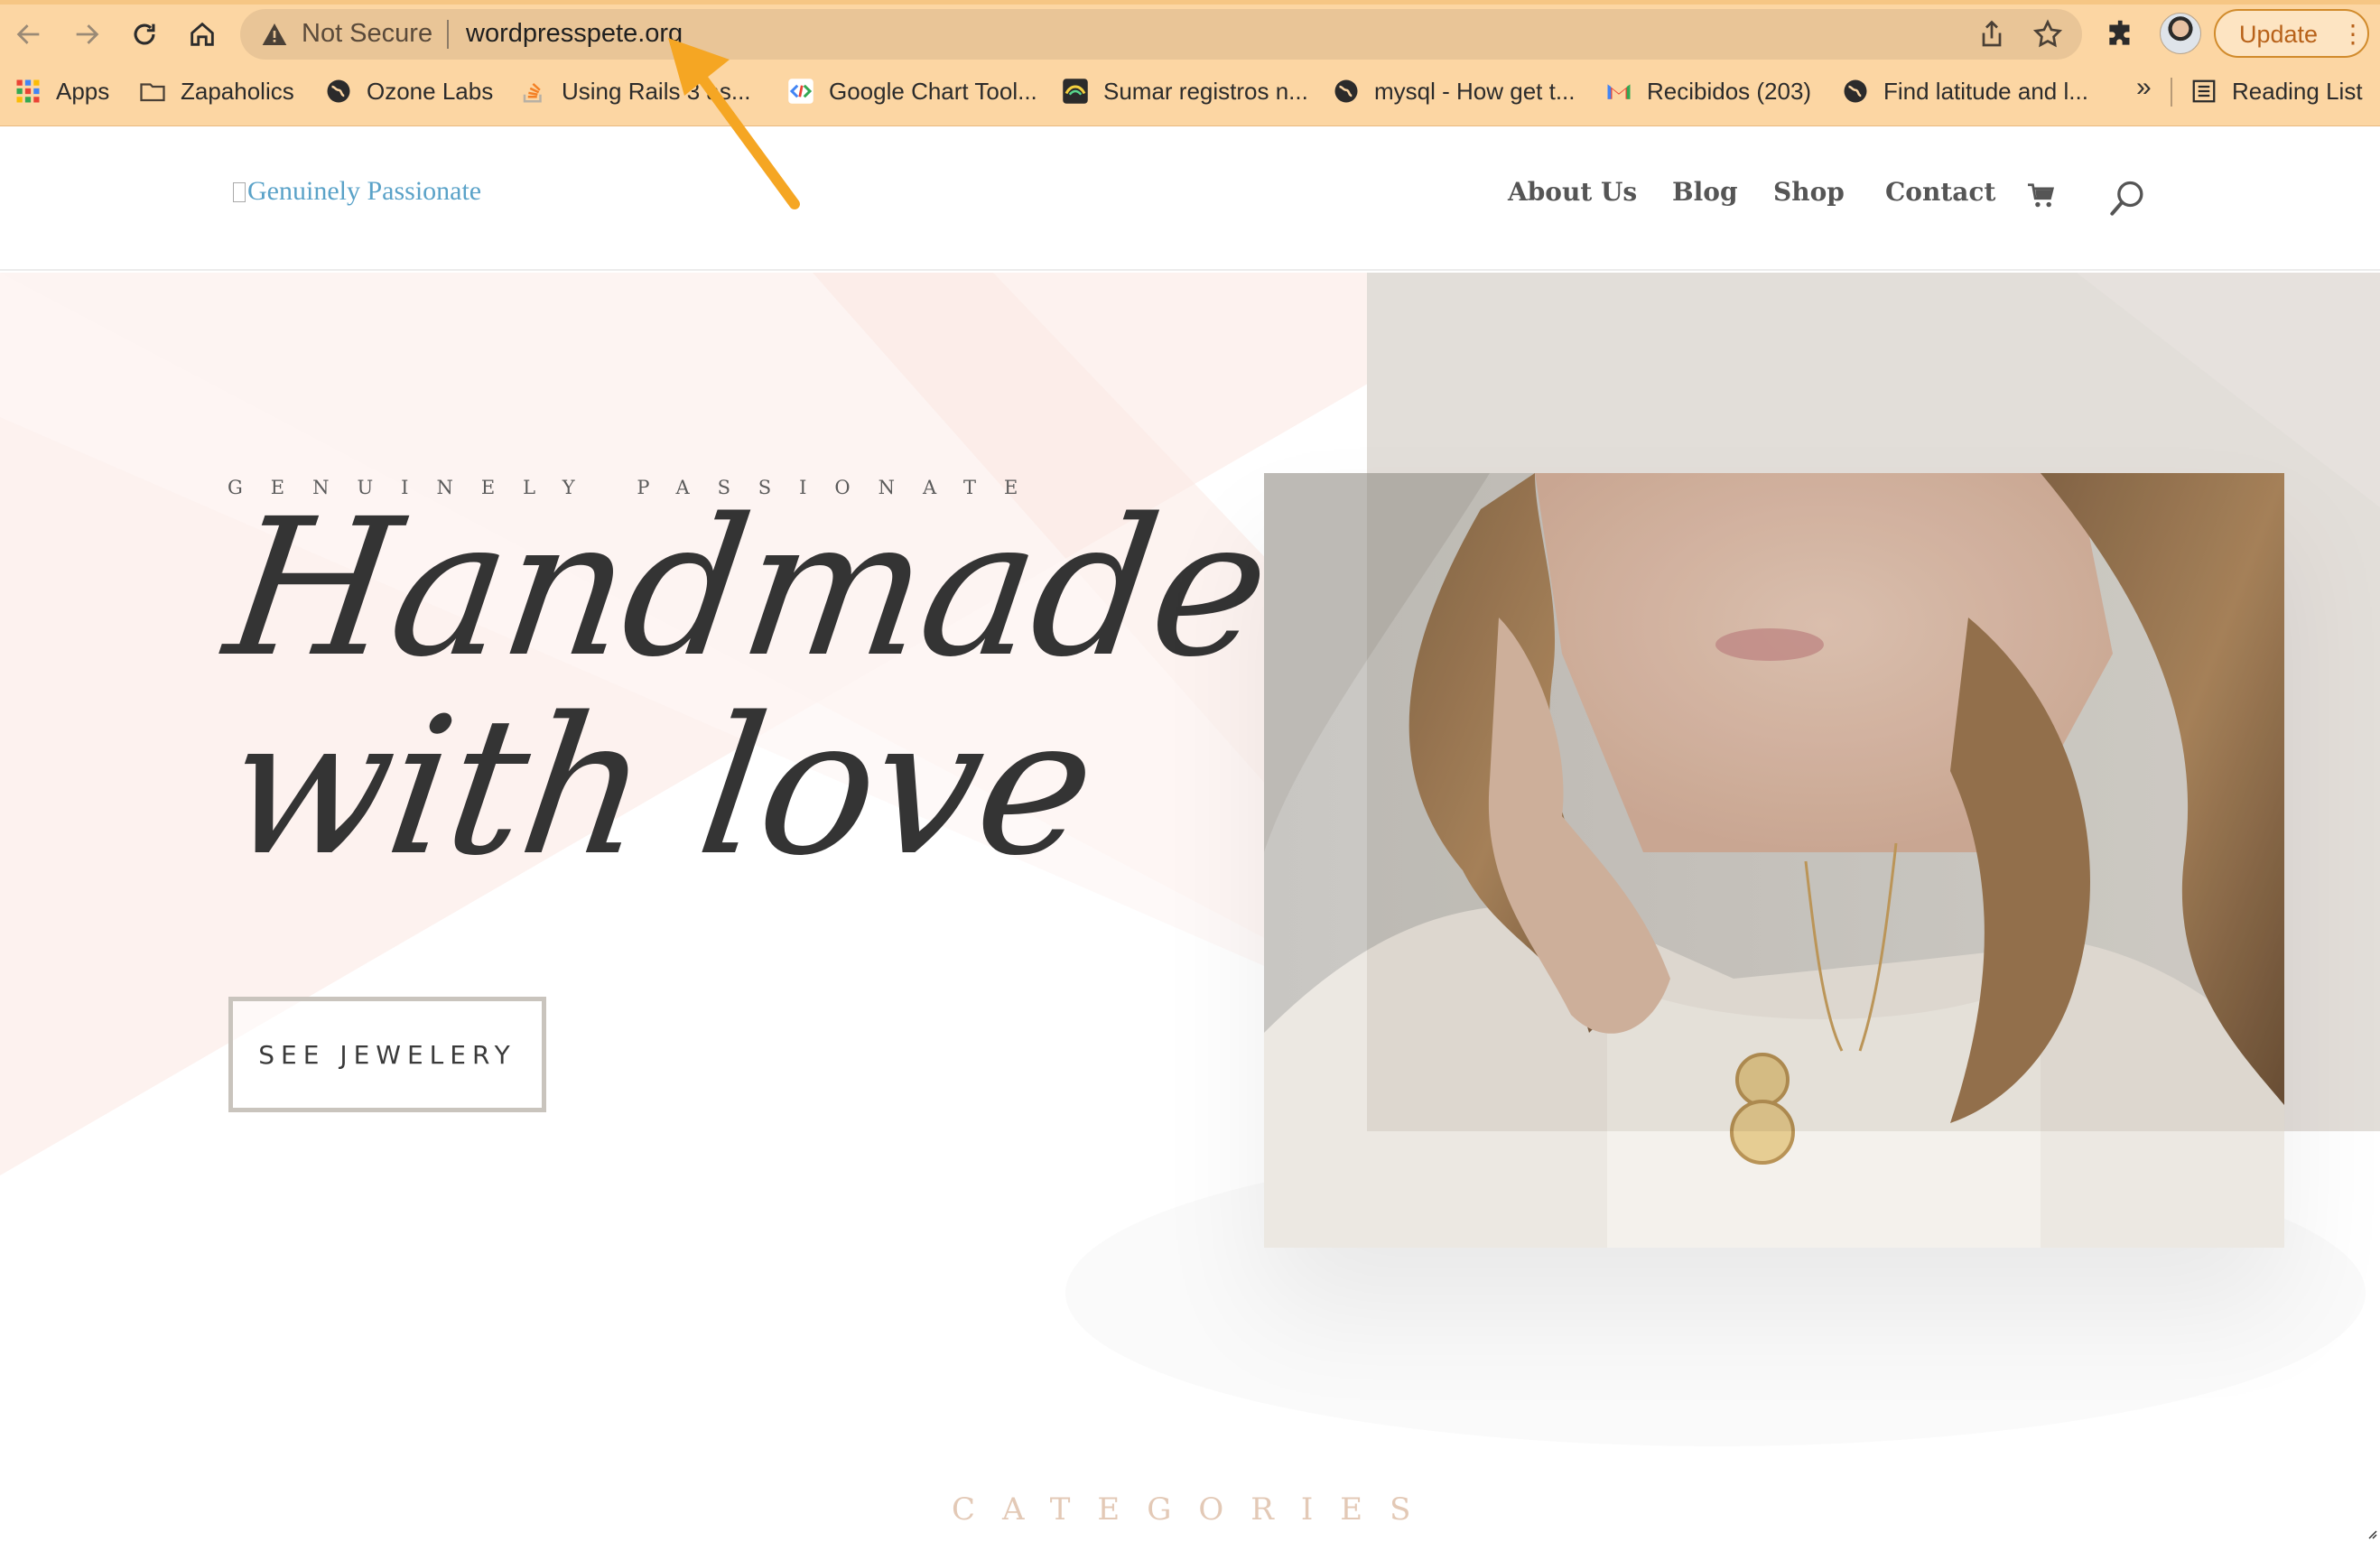 This screenshot has width=2380, height=1542. I want to click on reload-button, so click(144, 34).